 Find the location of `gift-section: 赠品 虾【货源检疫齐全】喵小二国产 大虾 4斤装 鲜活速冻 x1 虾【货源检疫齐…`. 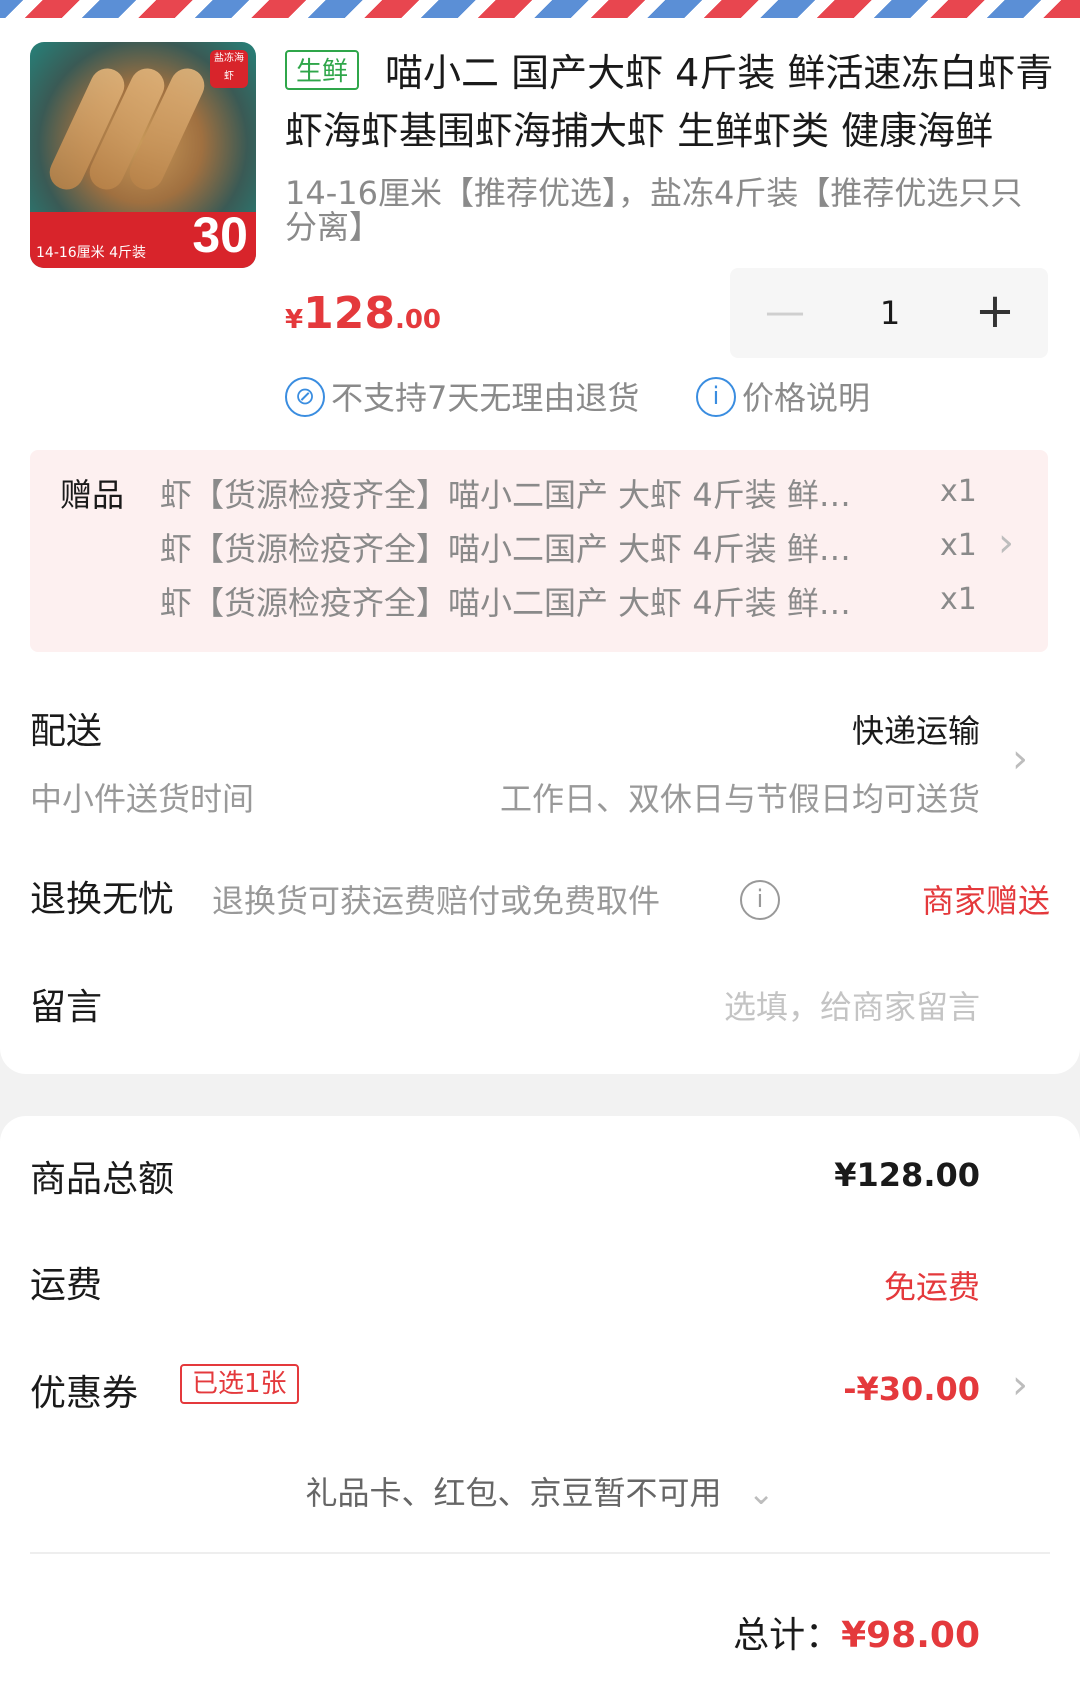

gift-section: 赠品 虾【货源检疫齐全】喵小二国产 大虾 4斤装 鲜活速冻 x1 虾【货源检疫齐… is located at coordinates (539, 551).